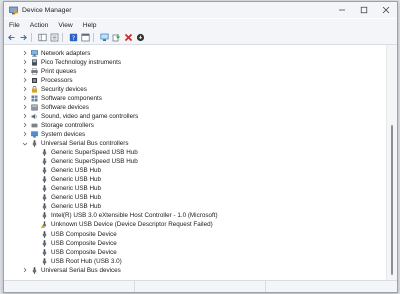 This screenshot has width=400, height=294. What do you see at coordinates (39, 25) in the screenshot?
I see `menu-action: Action` at bounding box center [39, 25].